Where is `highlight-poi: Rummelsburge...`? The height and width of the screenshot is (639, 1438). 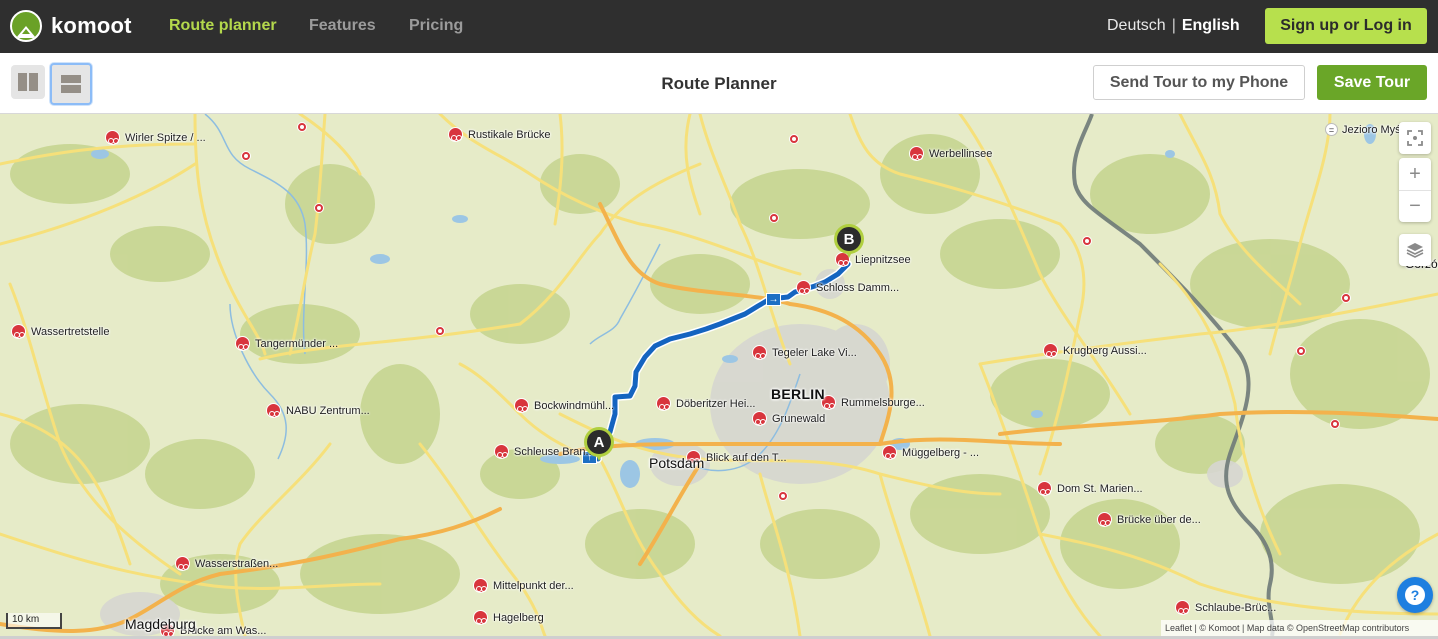 highlight-poi: Rummelsburge... is located at coordinates (873, 402).